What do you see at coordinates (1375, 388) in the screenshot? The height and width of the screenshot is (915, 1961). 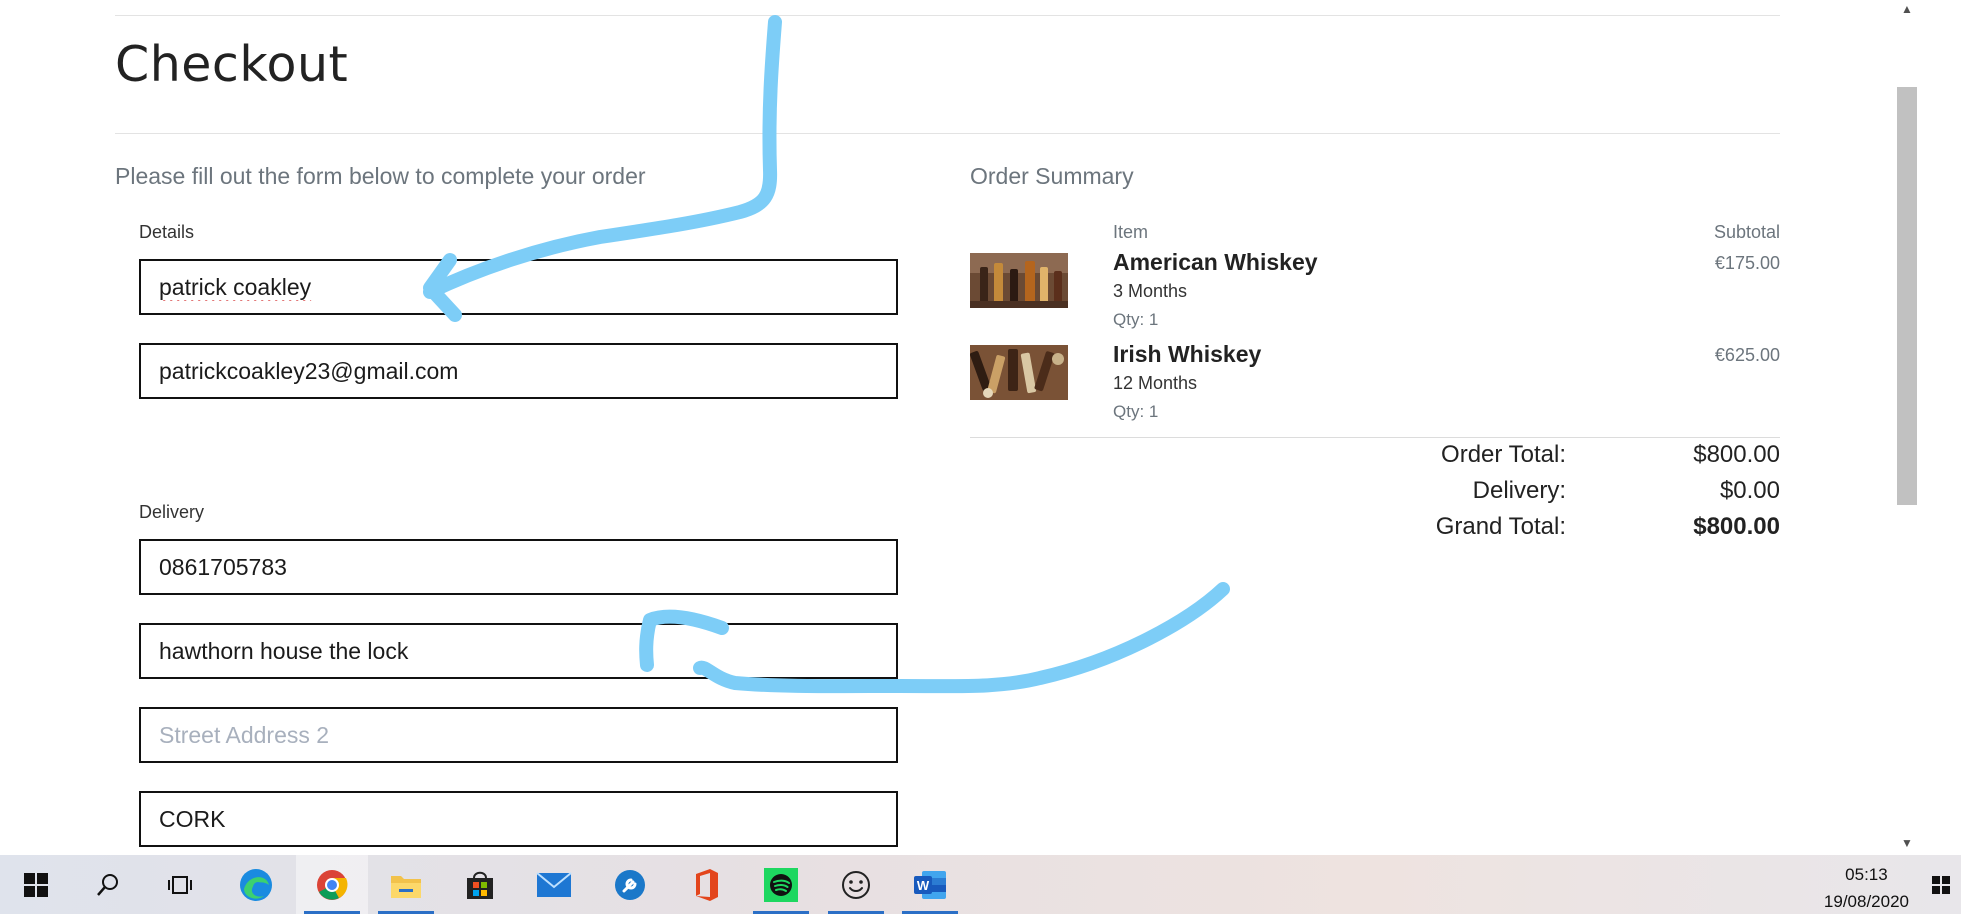 I see `order-line-item: Irish Whiskey 12 Months Qty: 1 €625.00` at bounding box center [1375, 388].